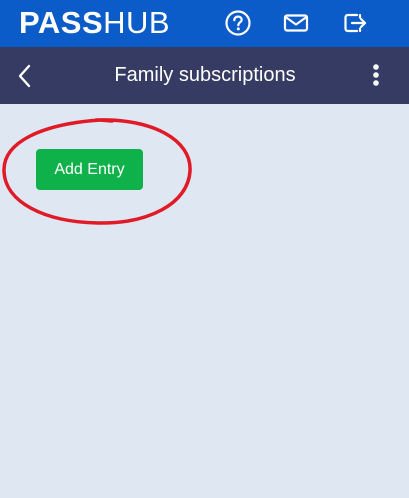 Image resolution: width=409 pixels, height=498 pixels. I want to click on back-button, so click(25, 76).